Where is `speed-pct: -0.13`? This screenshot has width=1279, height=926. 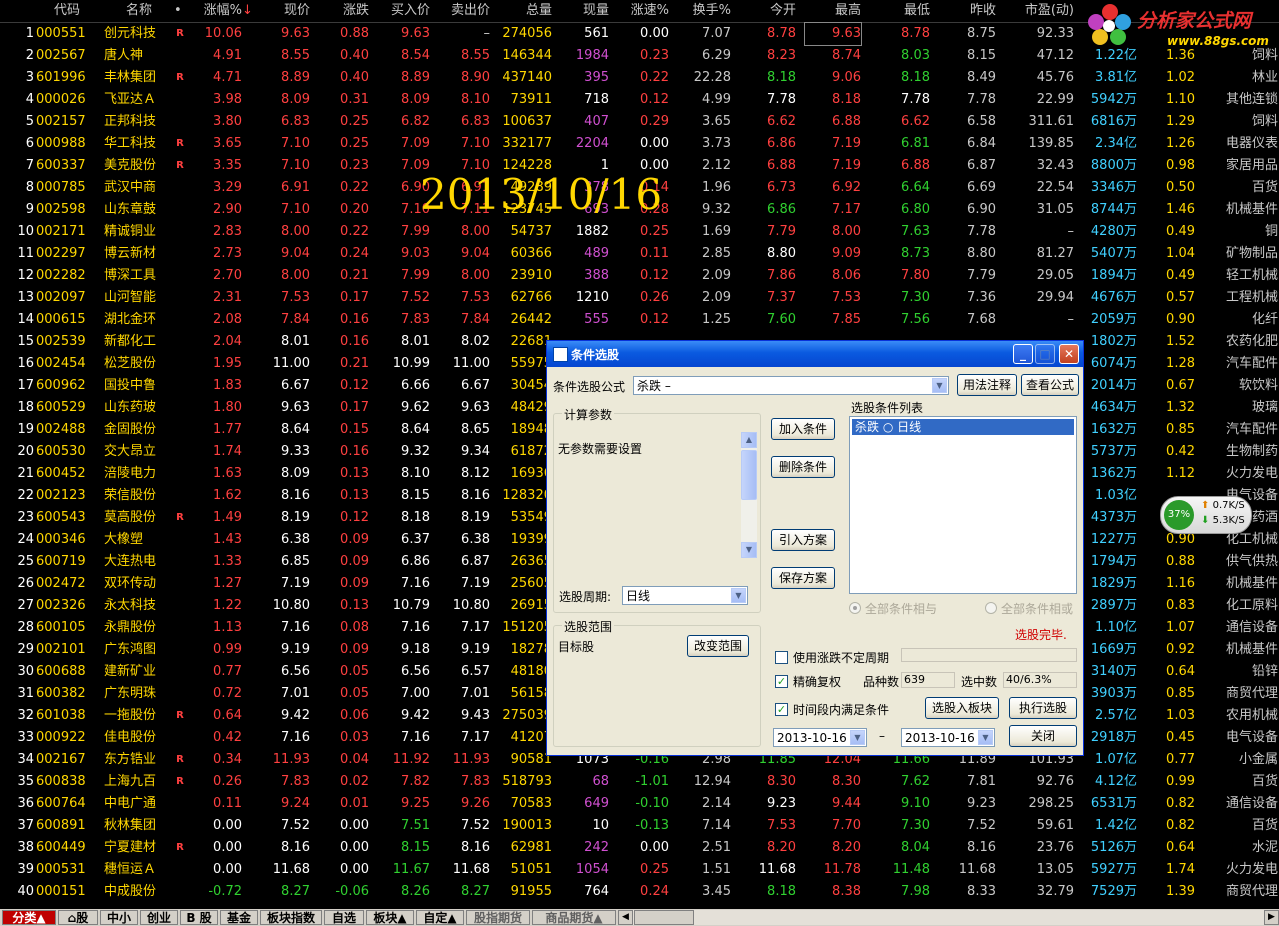 speed-pct: -0.13 is located at coordinates (652, 825).